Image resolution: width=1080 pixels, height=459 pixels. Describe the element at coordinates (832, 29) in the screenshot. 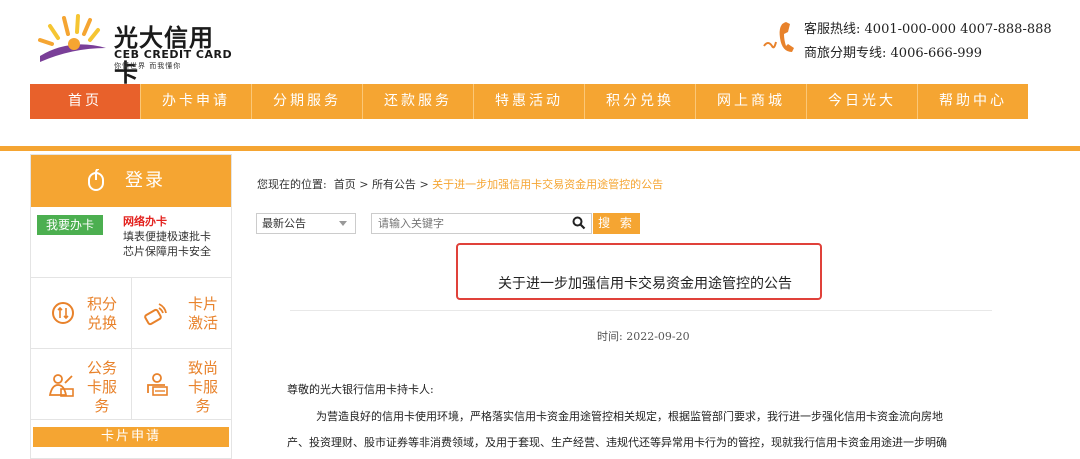

I see `hotline-service-label: 客服热线:` at that location.